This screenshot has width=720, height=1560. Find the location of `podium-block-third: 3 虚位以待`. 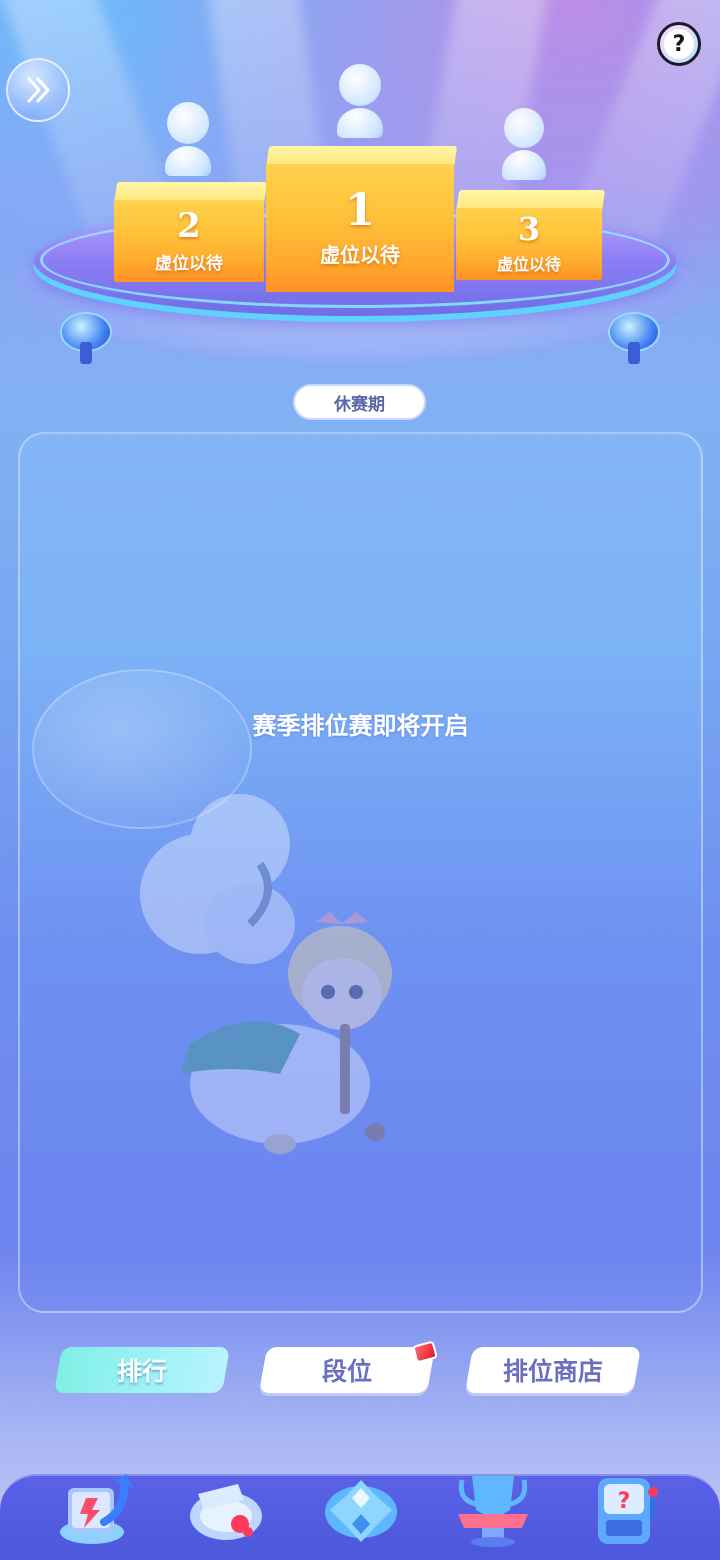

podium-block-third: 3 虚位以待 is located at coordinates (531, 235).